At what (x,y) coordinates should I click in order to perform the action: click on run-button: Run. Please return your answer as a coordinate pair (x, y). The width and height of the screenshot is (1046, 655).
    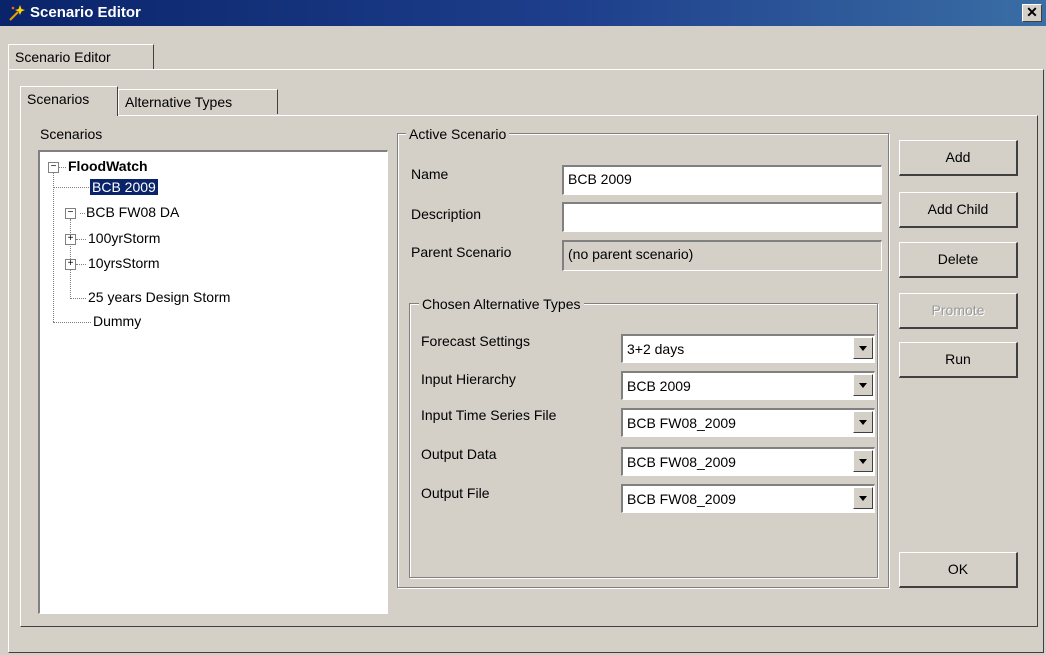
    Looking at the image, I should click on (958, 360).